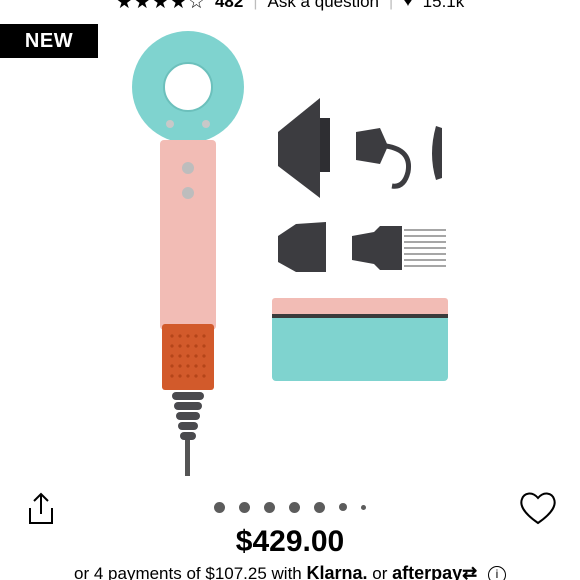 The width and height of the screenshot is (580, 580). What do you see at coordinates (496, 572) in the screenshot?
I see `info-icon: i` at bounding box center [496, 572].